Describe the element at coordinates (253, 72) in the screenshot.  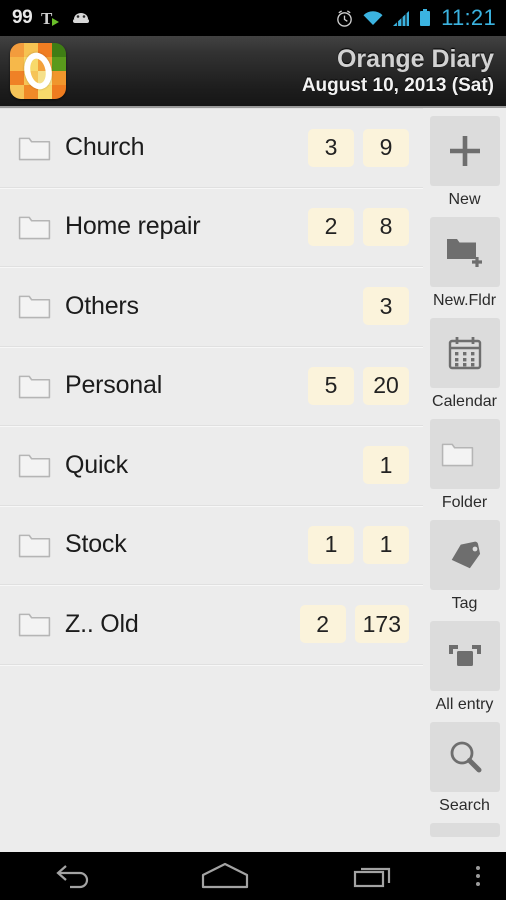
I see `app-header: Orange Diary August 10, 2013 (Sat)` at that location.